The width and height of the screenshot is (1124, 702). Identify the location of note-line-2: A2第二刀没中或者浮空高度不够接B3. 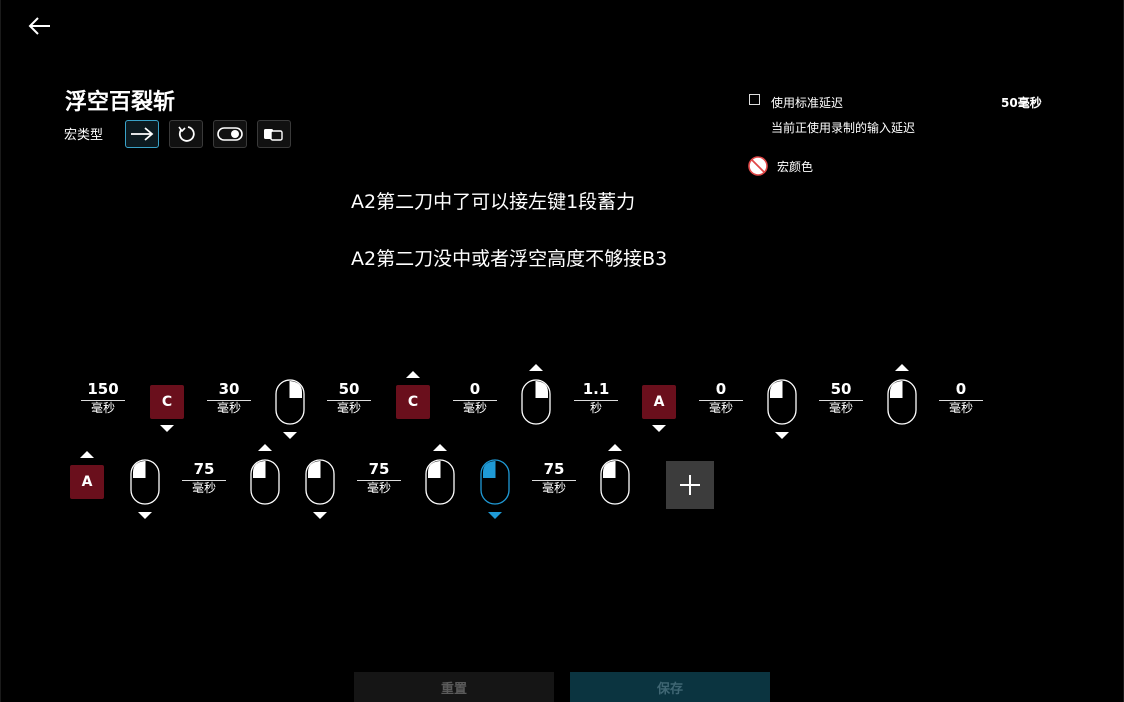
(509, 259).